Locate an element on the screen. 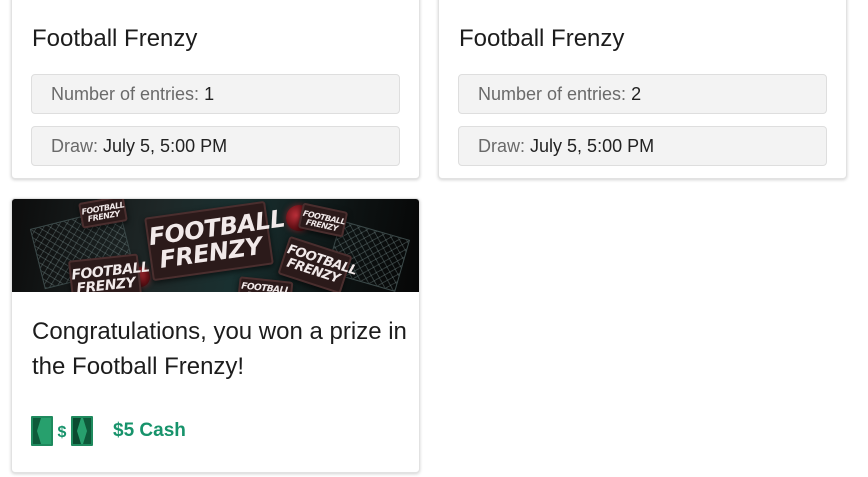 The image size is (868, 477). cash-bills-icon: $ is located at coordinates (62, 431).